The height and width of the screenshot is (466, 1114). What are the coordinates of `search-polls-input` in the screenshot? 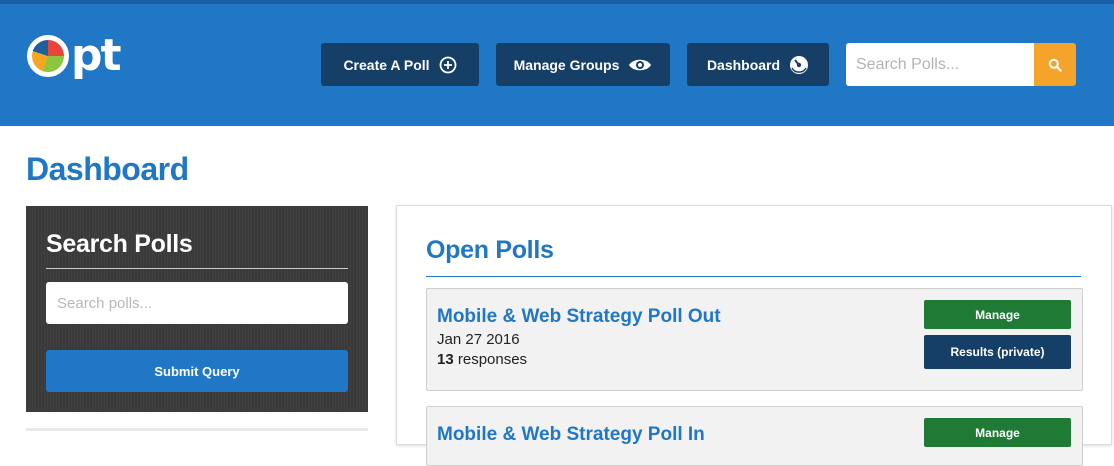 It's located at (197, 303).